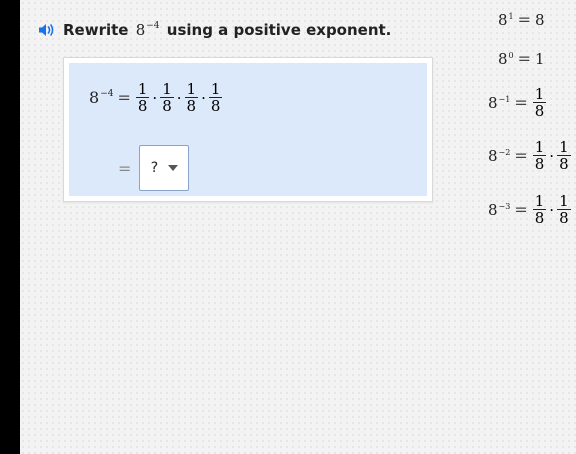 The image size is (576, 454). I want to click on fraction-3: 18, so click(191, 97).